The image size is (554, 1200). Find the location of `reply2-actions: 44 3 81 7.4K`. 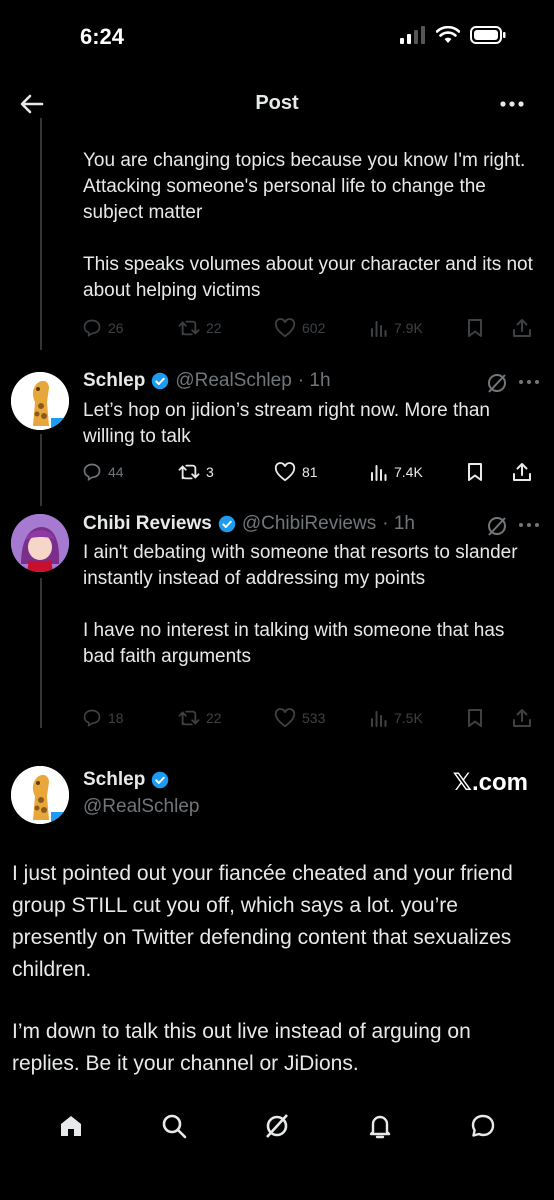

reply2-actions: 44 3 81 7.4K is located at coordinates (312, 472).